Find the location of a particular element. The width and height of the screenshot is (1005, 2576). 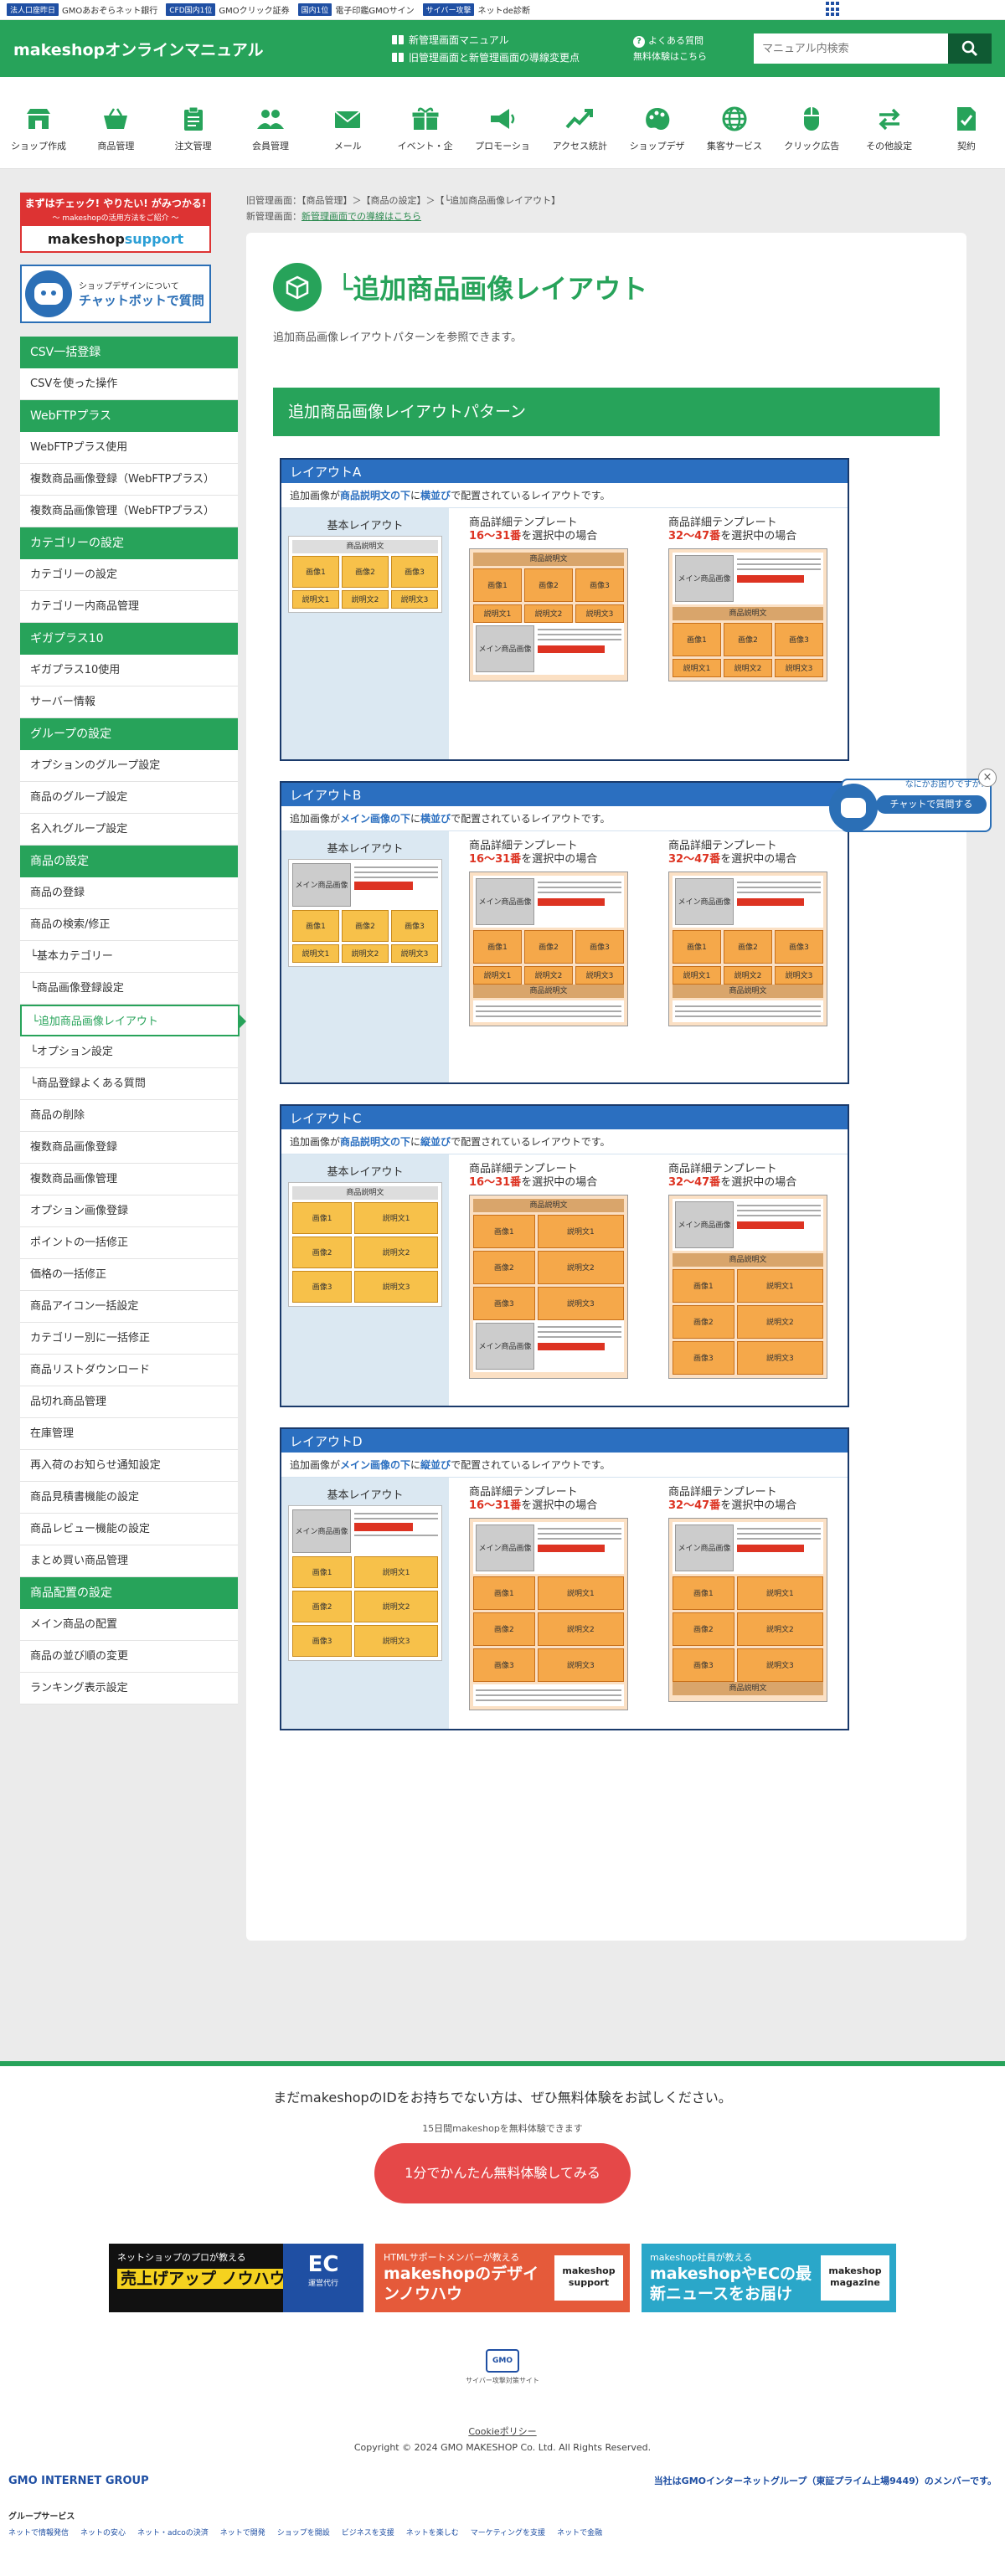

sidebar-item: WebFTPプラス使用 is located at coordinates (129, 448).